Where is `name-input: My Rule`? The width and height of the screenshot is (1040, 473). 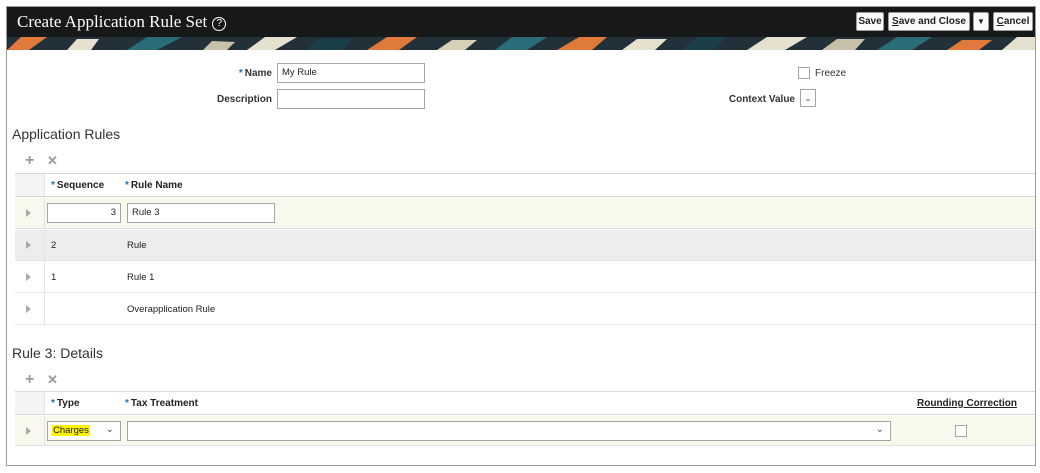
name-input: My Rule is located at coordinates (351, 73).